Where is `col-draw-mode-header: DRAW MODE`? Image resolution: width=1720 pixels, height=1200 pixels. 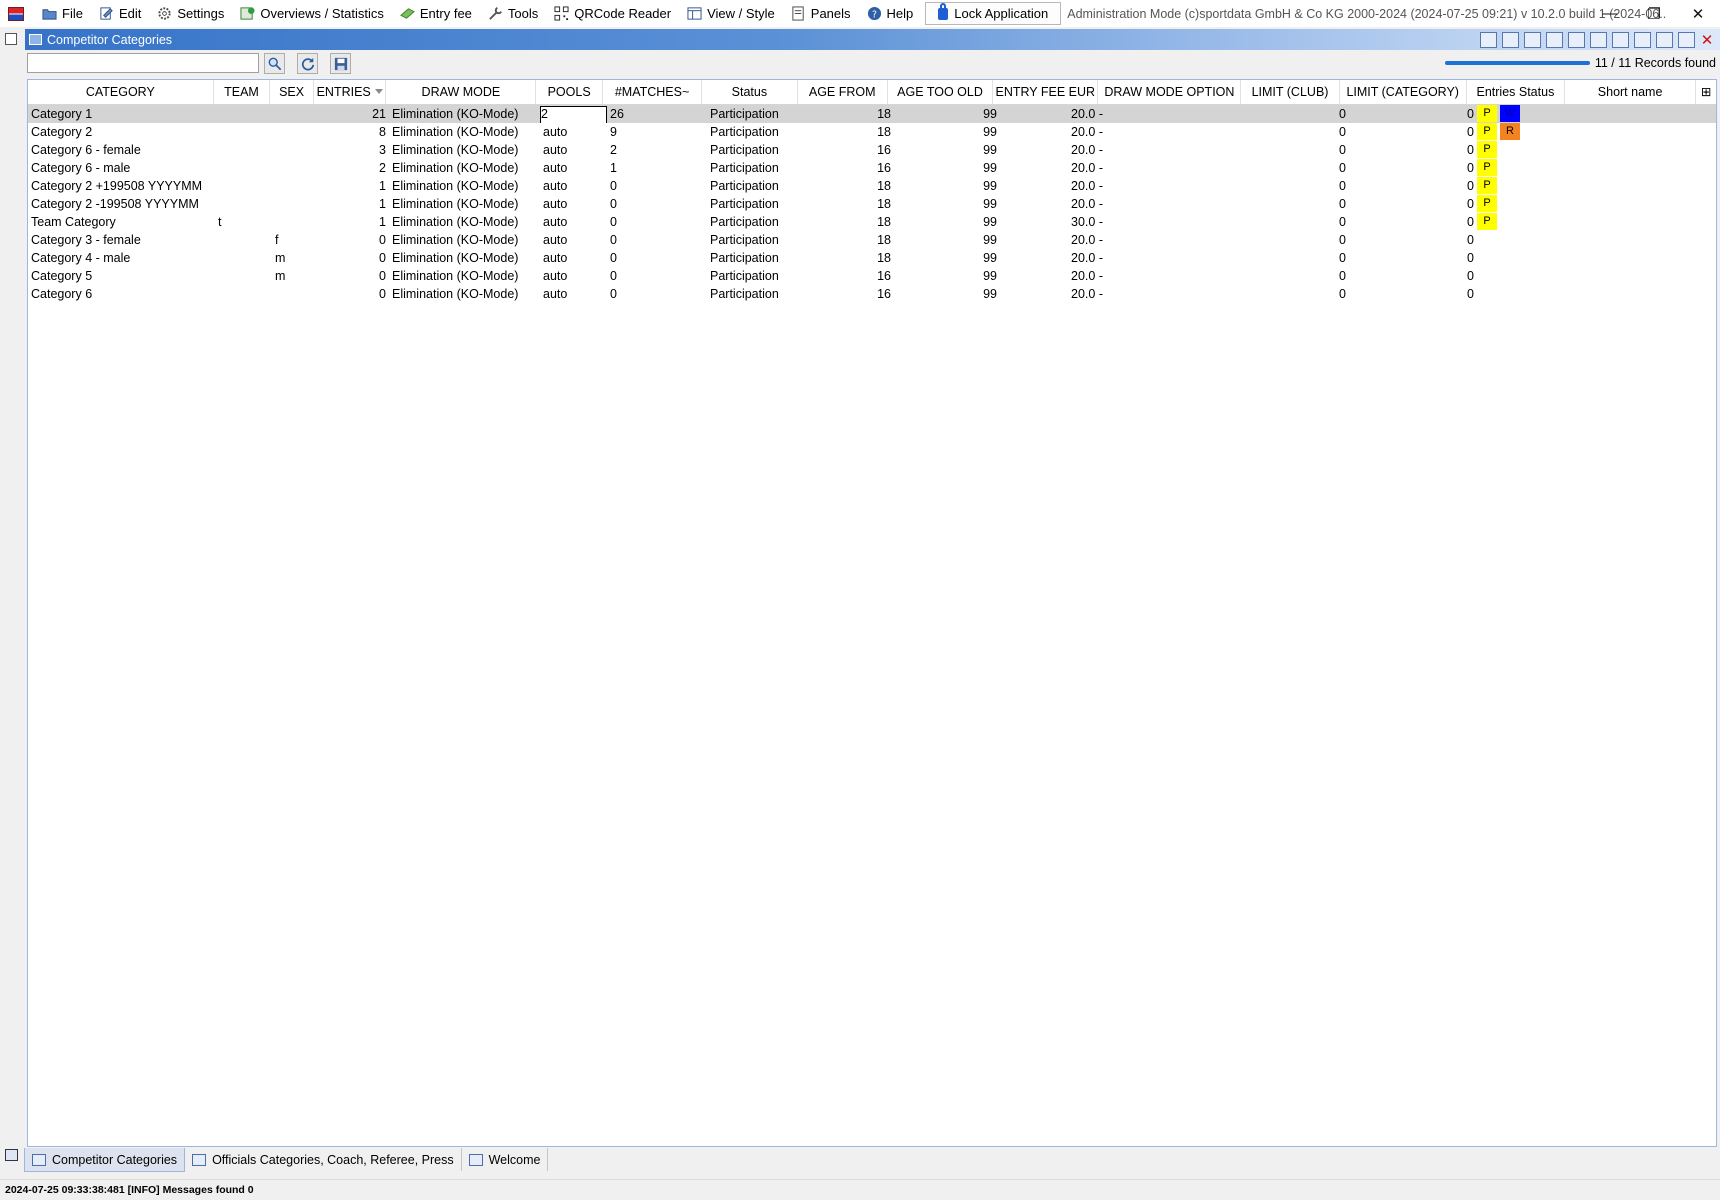
col-draw-mode-header: DRAW MODE is located at coordinates (461, 92).